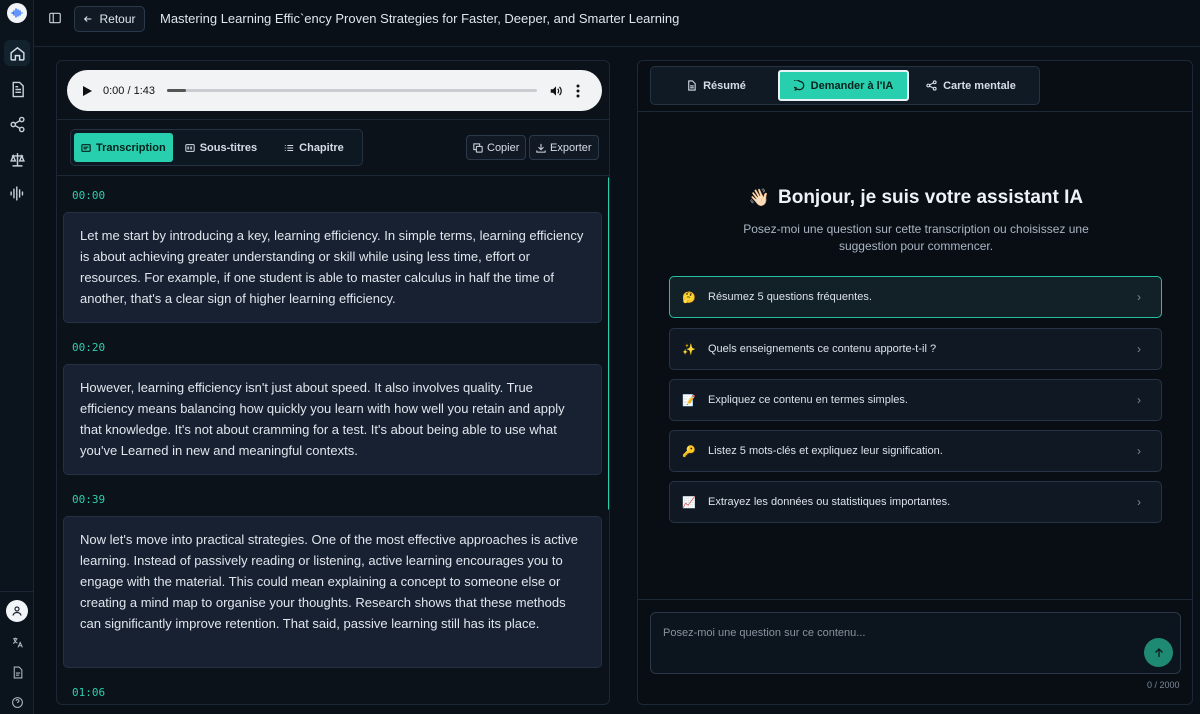  What do you see at coordinates (852, 85) in the screenshot?
I see `tab-ask-ai-label: Demander à l'IA` at bounding box center [852, 85].